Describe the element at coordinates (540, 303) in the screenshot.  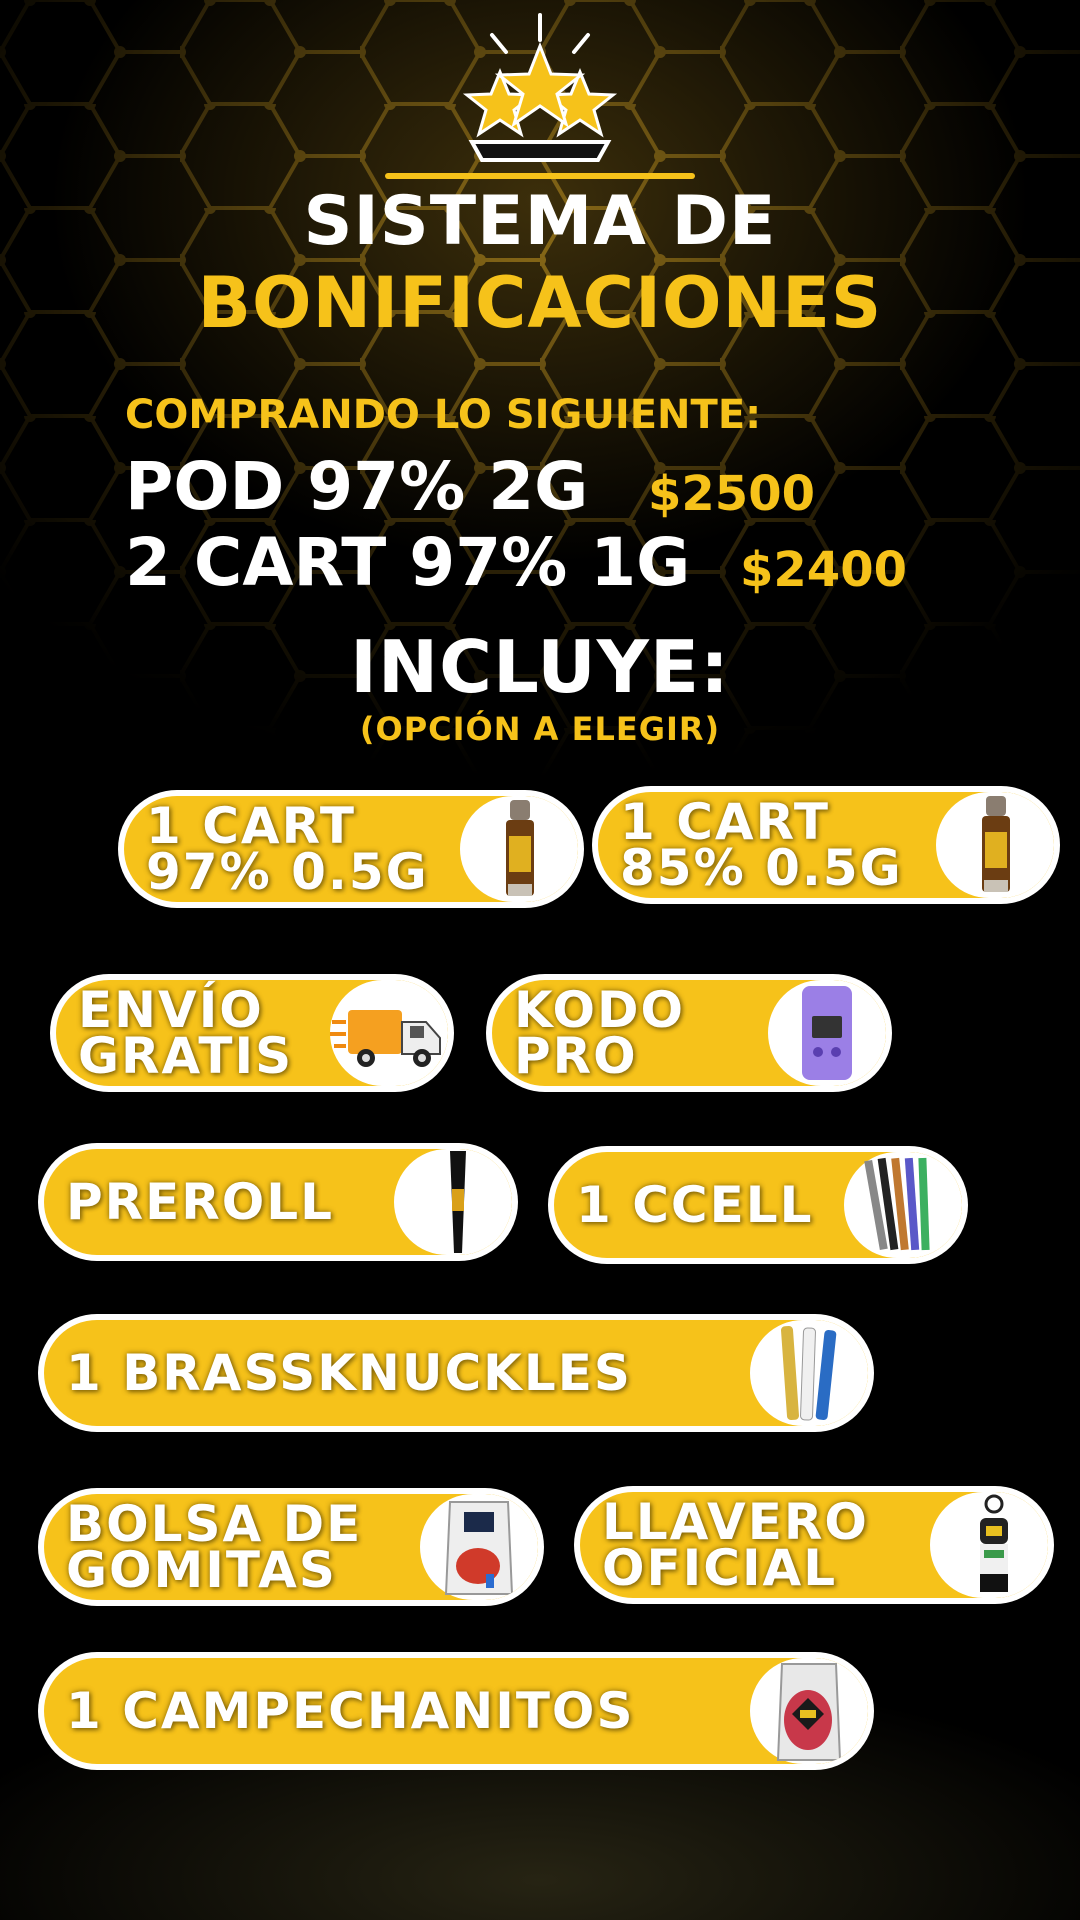
I see `title-line-2: BONIFICACIONES` at that location.